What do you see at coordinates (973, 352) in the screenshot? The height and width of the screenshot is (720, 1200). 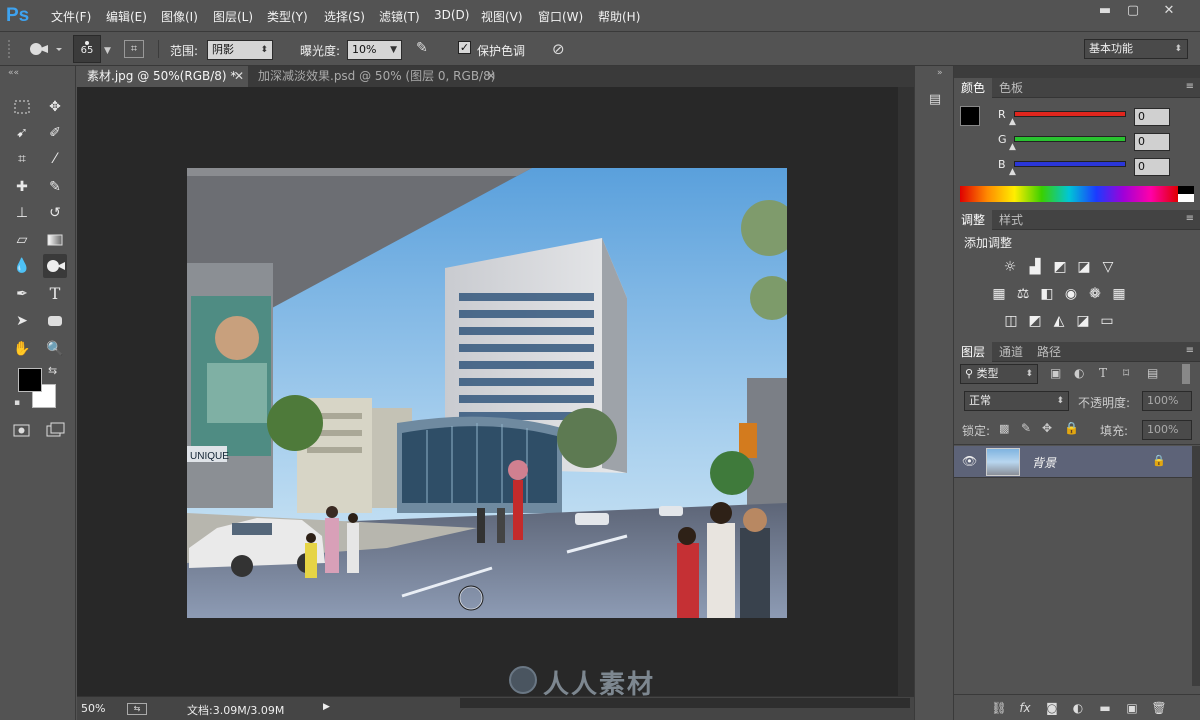 I see `tab-layers: 图层` at bounding box center [973, 352].